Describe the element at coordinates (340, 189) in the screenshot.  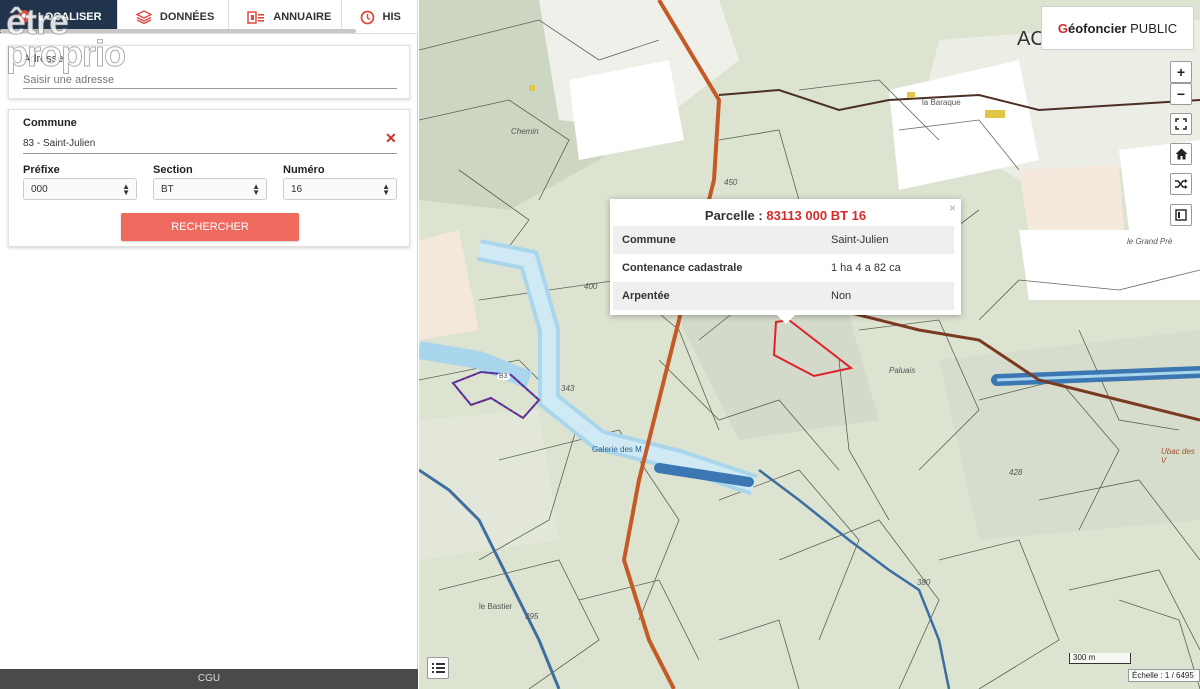
I see `numero-select: 16 ▲ ▼` at that location.